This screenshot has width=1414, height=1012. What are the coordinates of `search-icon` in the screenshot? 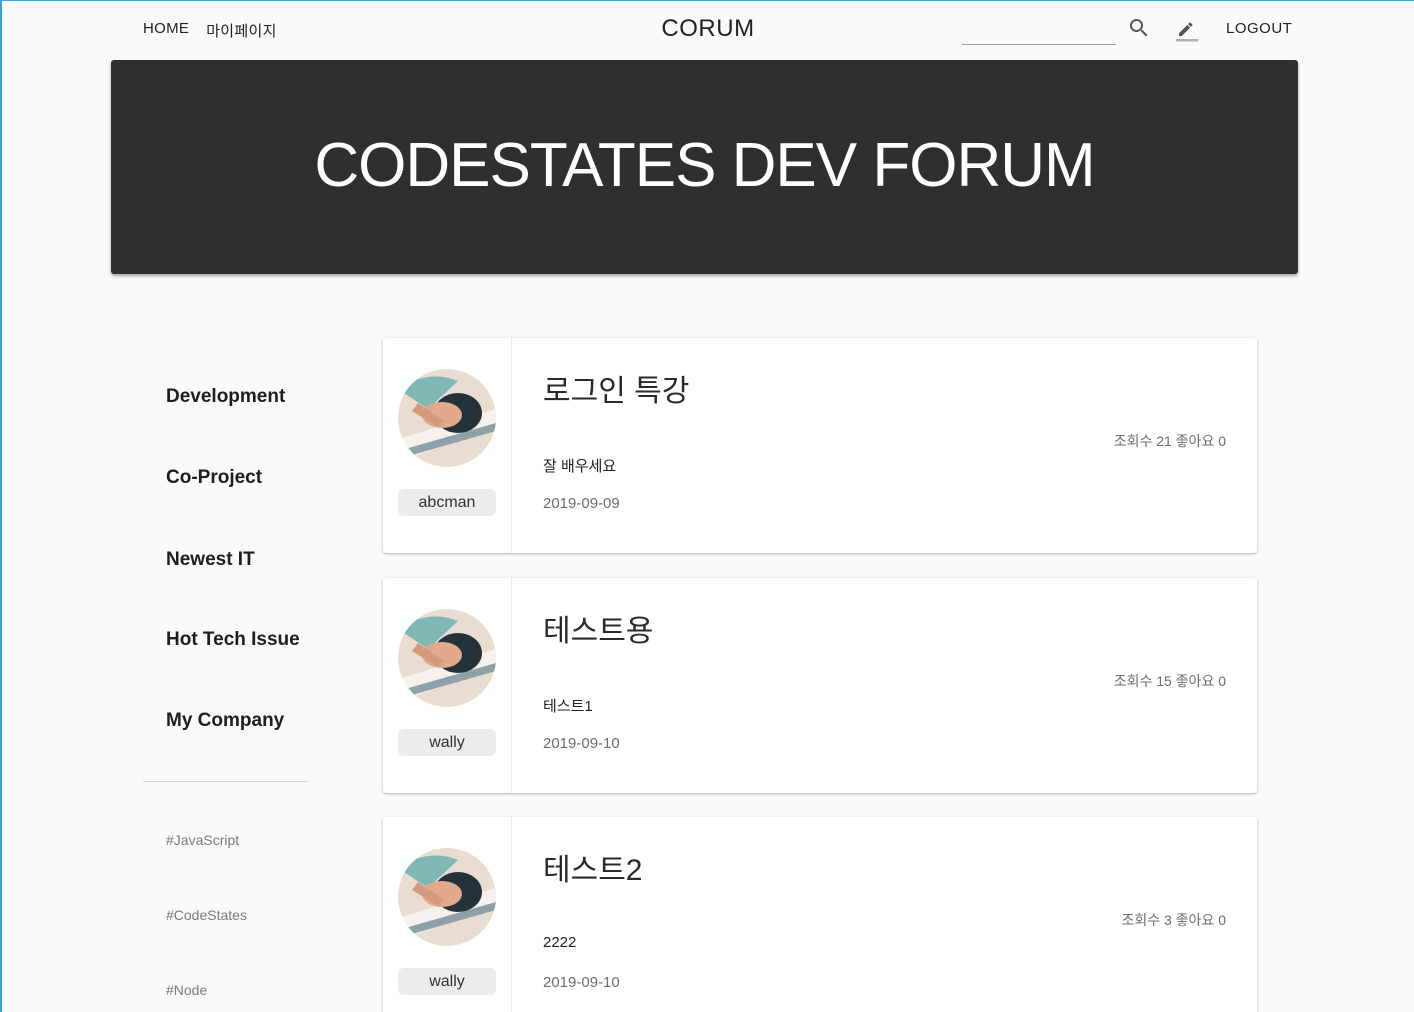 It's located at (1139, 28).